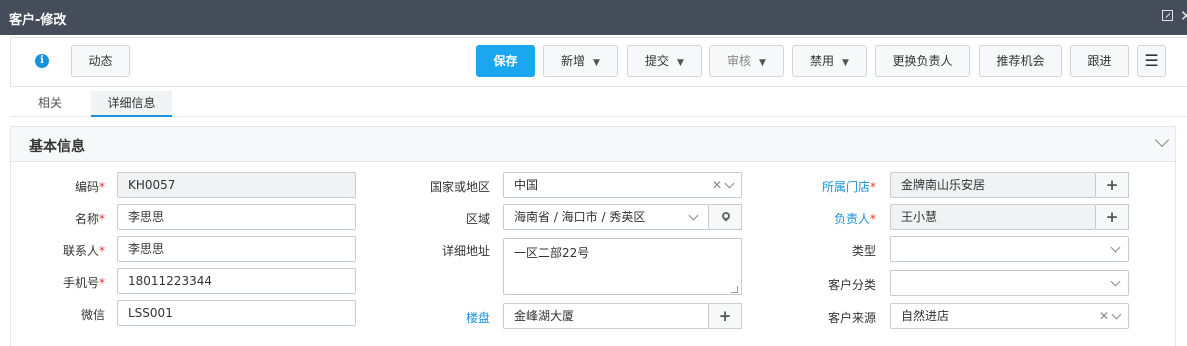  What do you see at coordinates (1009, 283) in the screenshot?
I see `category-select` at bounding box center [1009, 283].